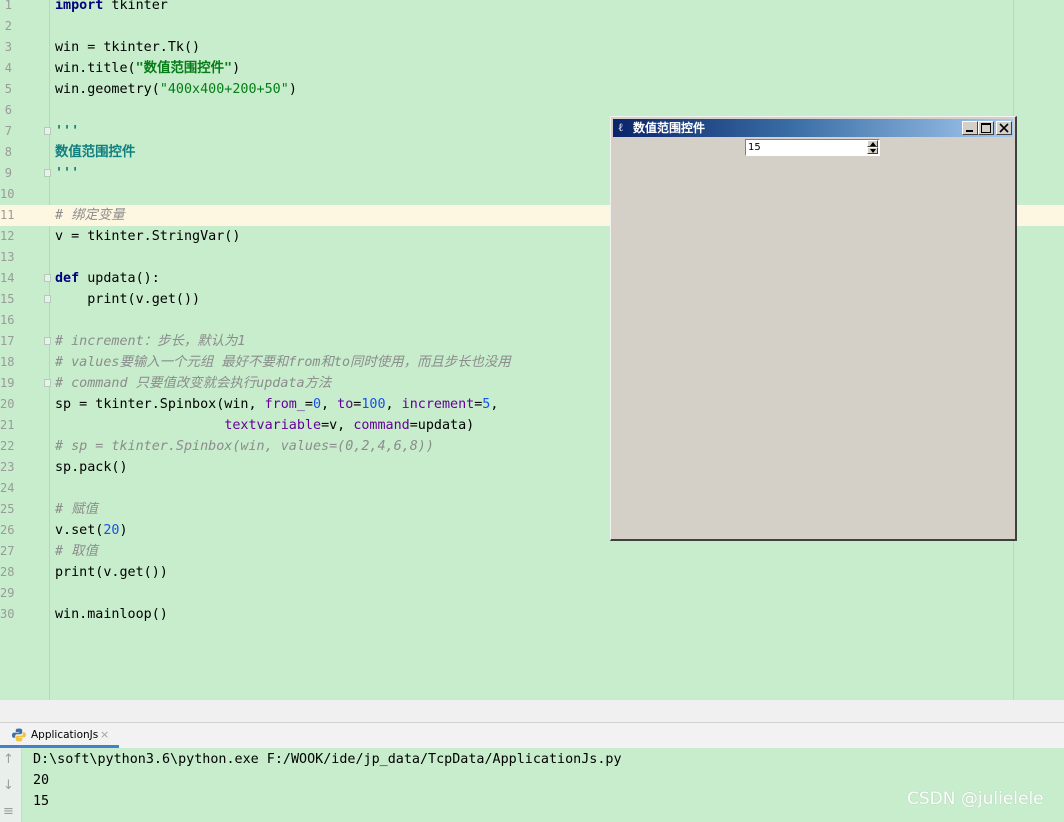  Describe the element at coordinates (19, 735) in the screenshot. I see `python-icon` at that location.